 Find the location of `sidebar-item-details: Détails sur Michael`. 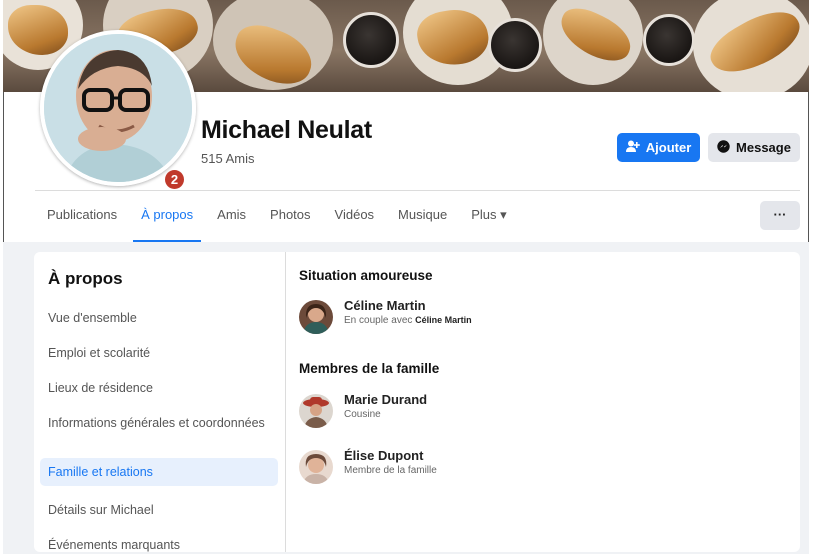

sidebar-item-details: Détails sur Michael is located at coordinates (159, 510).